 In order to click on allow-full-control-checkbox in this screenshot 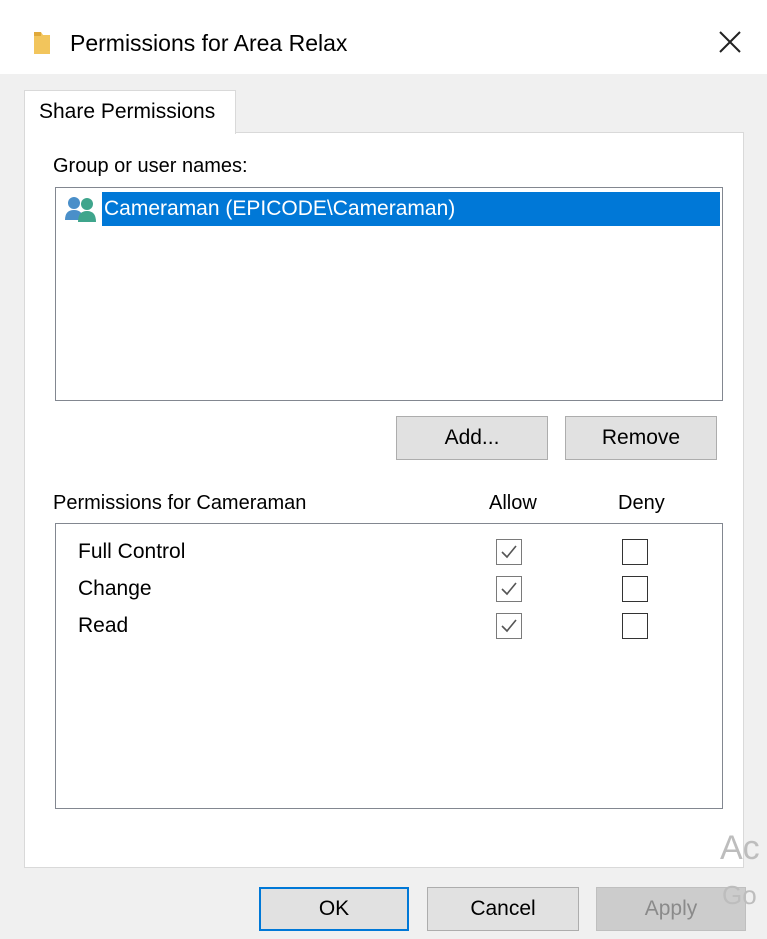, I will do `click(509, 552)`.